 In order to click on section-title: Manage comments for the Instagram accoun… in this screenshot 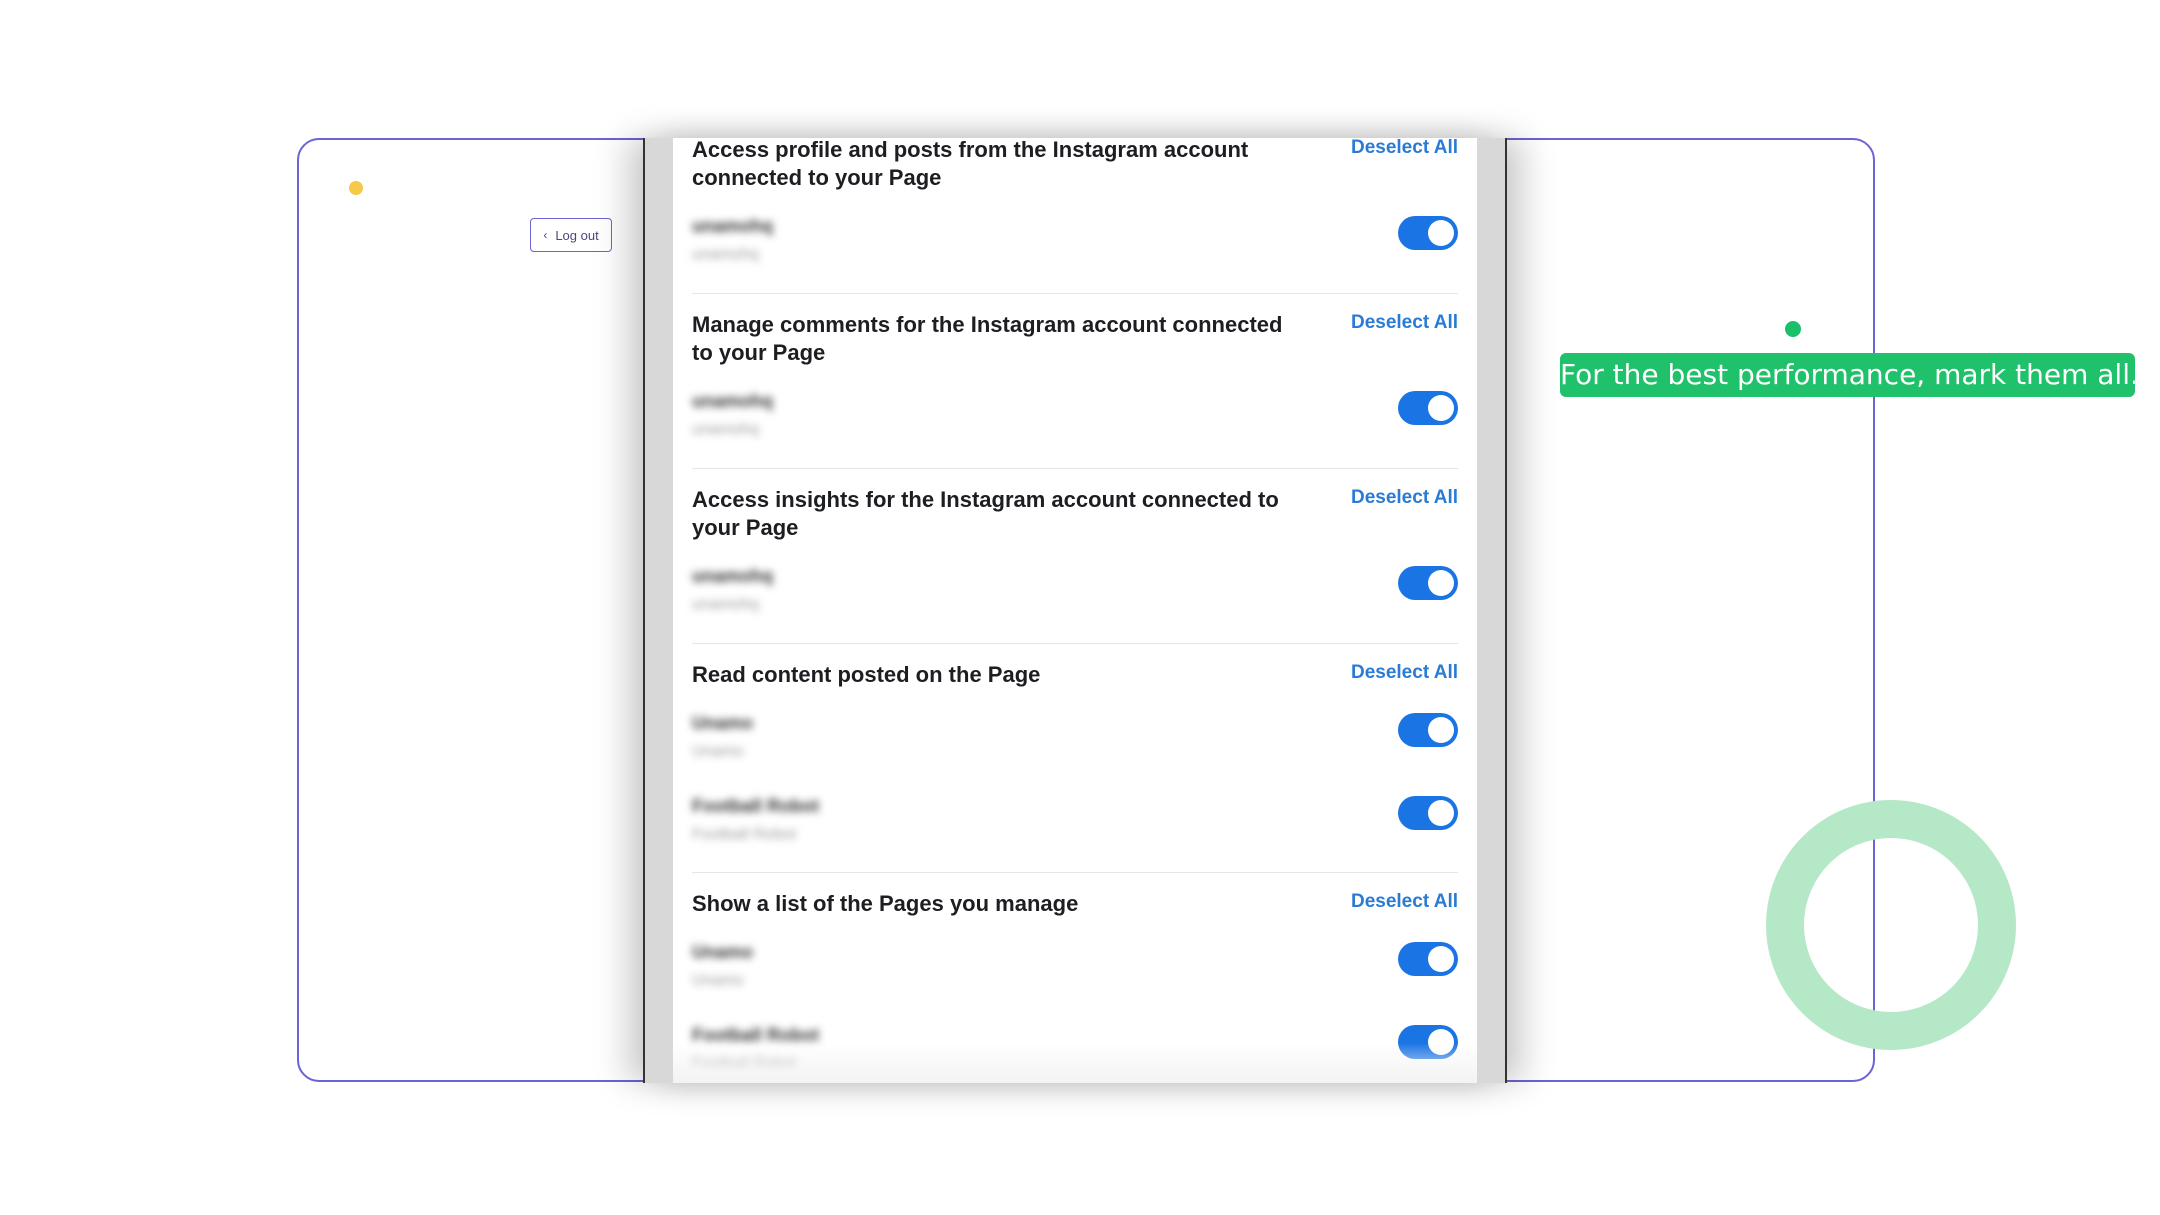, I will do `click(987, 338)`.